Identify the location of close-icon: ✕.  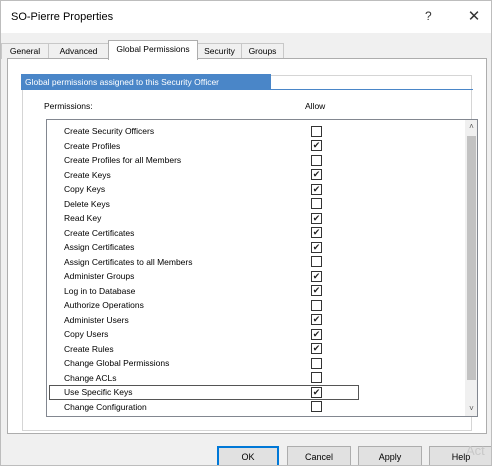
(474, 17).